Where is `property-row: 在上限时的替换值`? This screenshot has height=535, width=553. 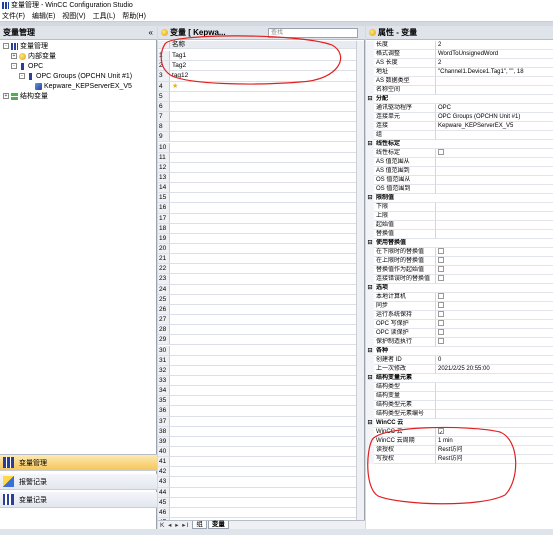 property-row: 在上限时的替换值 is located at coordinates (459, 261).